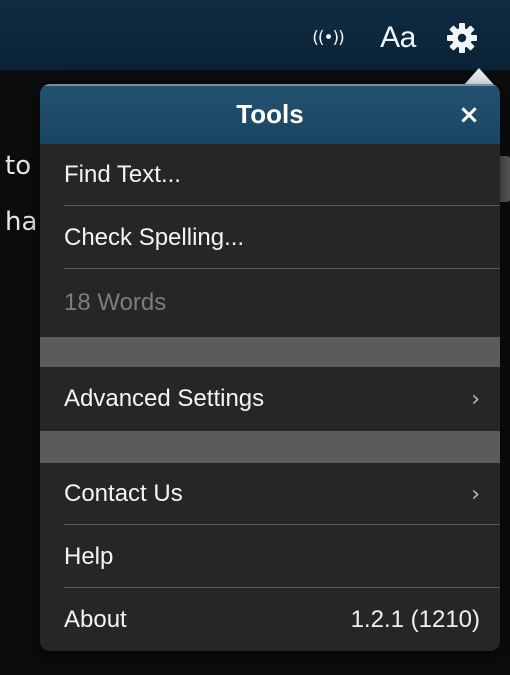 The height and width of the screenshot is (675, 510). I want to click on popover-title: Tools, so click(270, 114).